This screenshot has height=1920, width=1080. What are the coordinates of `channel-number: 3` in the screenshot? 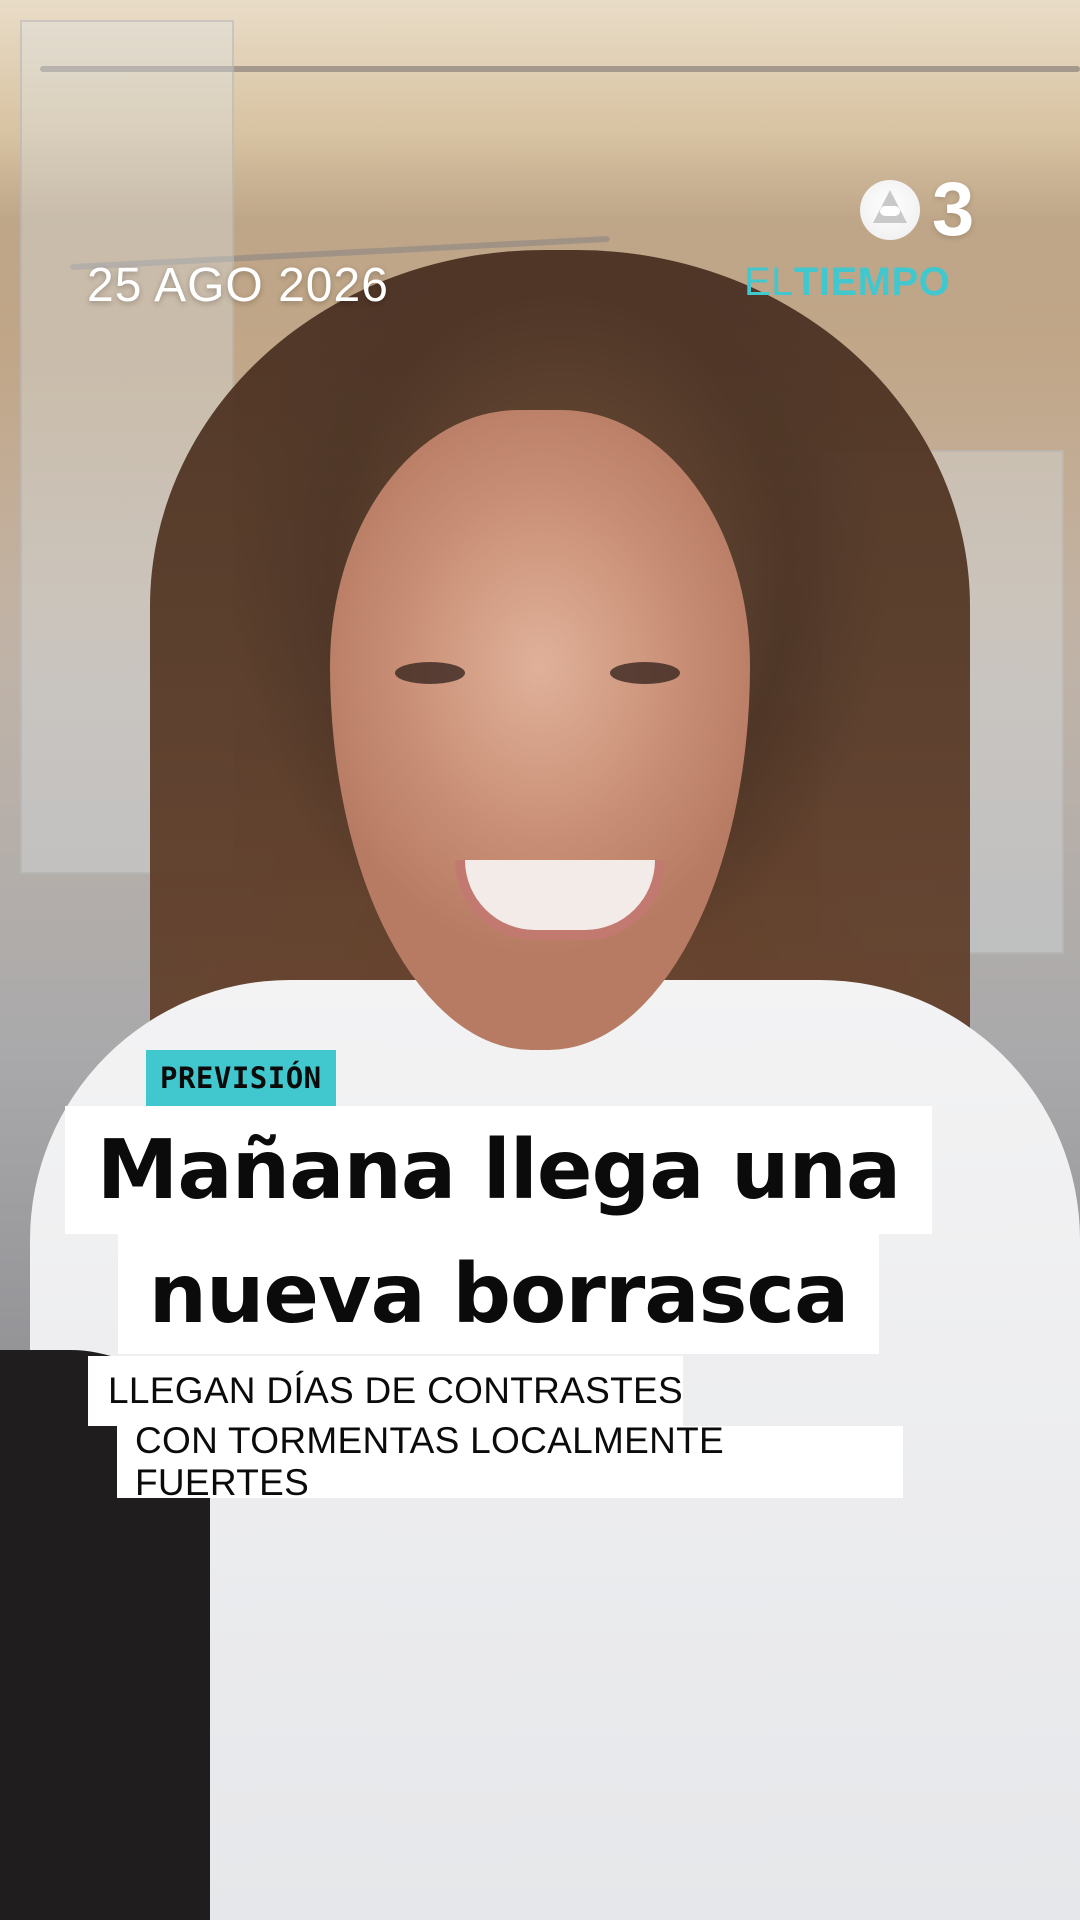 It's located at (953, 209).